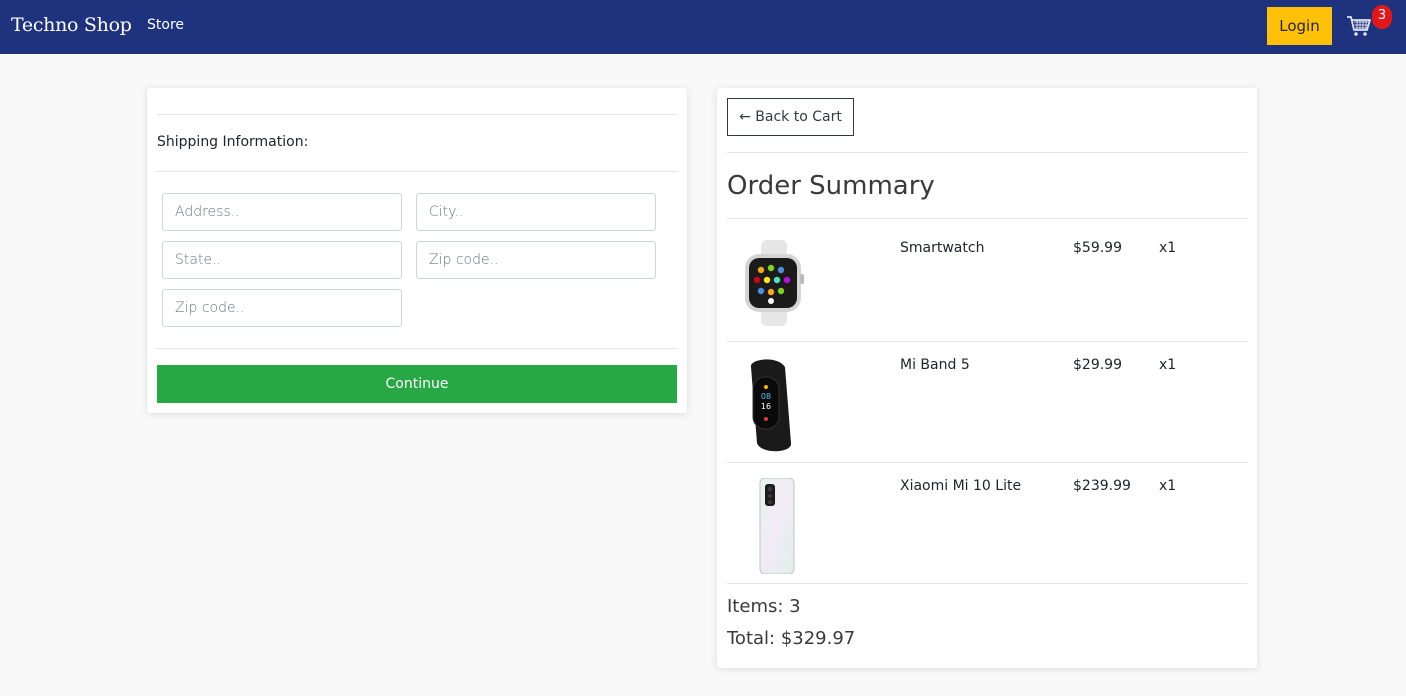 The image size is (1406, 696). Describe the element at coordinates (831, 186) in the screenshot. I see `order-summary-title: Order Summary` at that location.